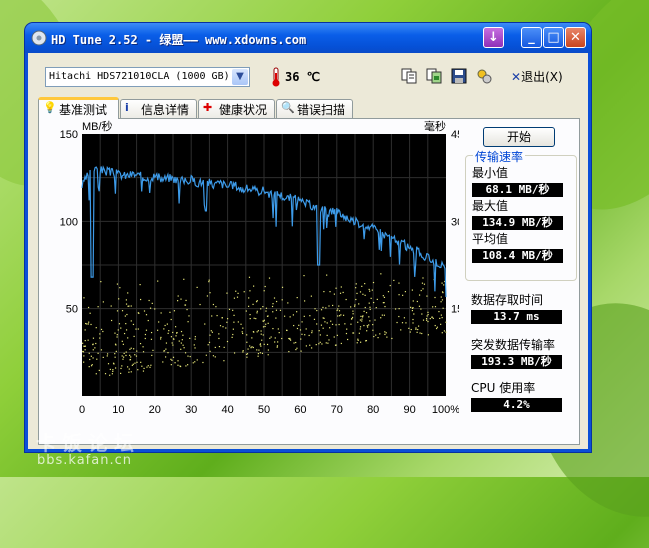 This screenshot has width=649, height=548. What do you see at coordinates (373, 410) in the screenshot?
I see `x-tick-label: 80` at bounding box center [373, 410].